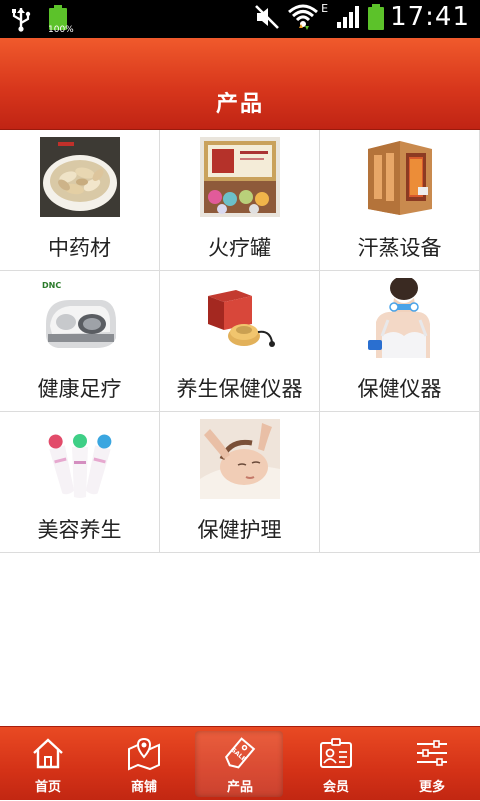 This screenshot has width=480, height=801. Describe the element at coordinates (144, 754) in the screenshot. I see `shop-map-icon` at that location.